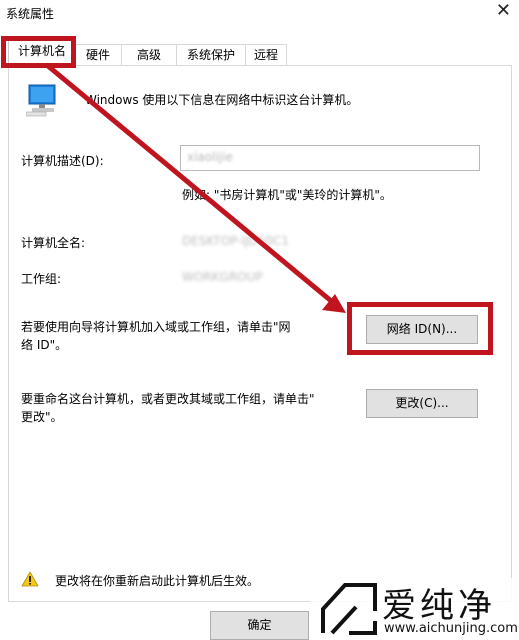  Describe the element at coordinates (451, 628) in the screenshot. I see `watermark-url: www.aichunjing.com` at that location.